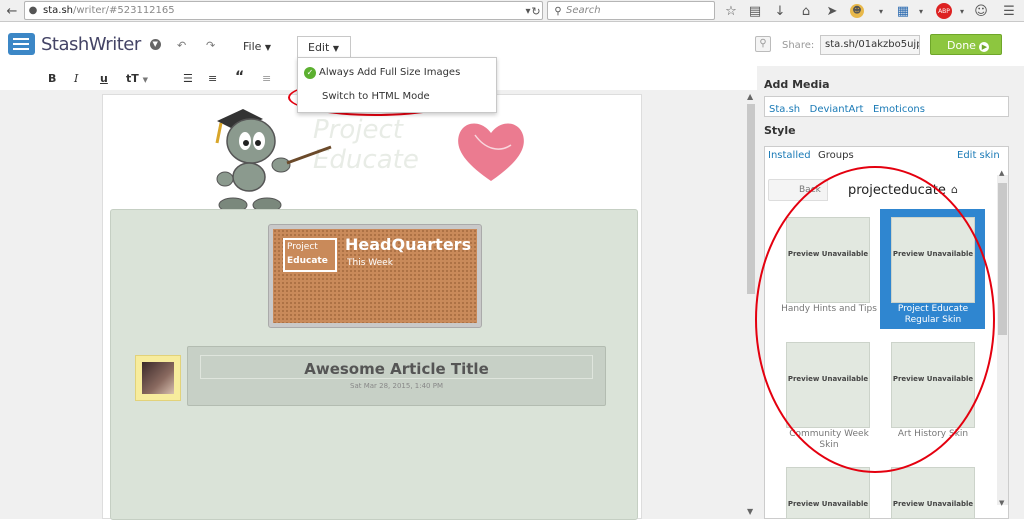 The height and width of the screenshot is (520, 1024). Describe the element at coordinates (124, 10) in the screenshot. I see `url-path: /writer/#523112165` at that location.